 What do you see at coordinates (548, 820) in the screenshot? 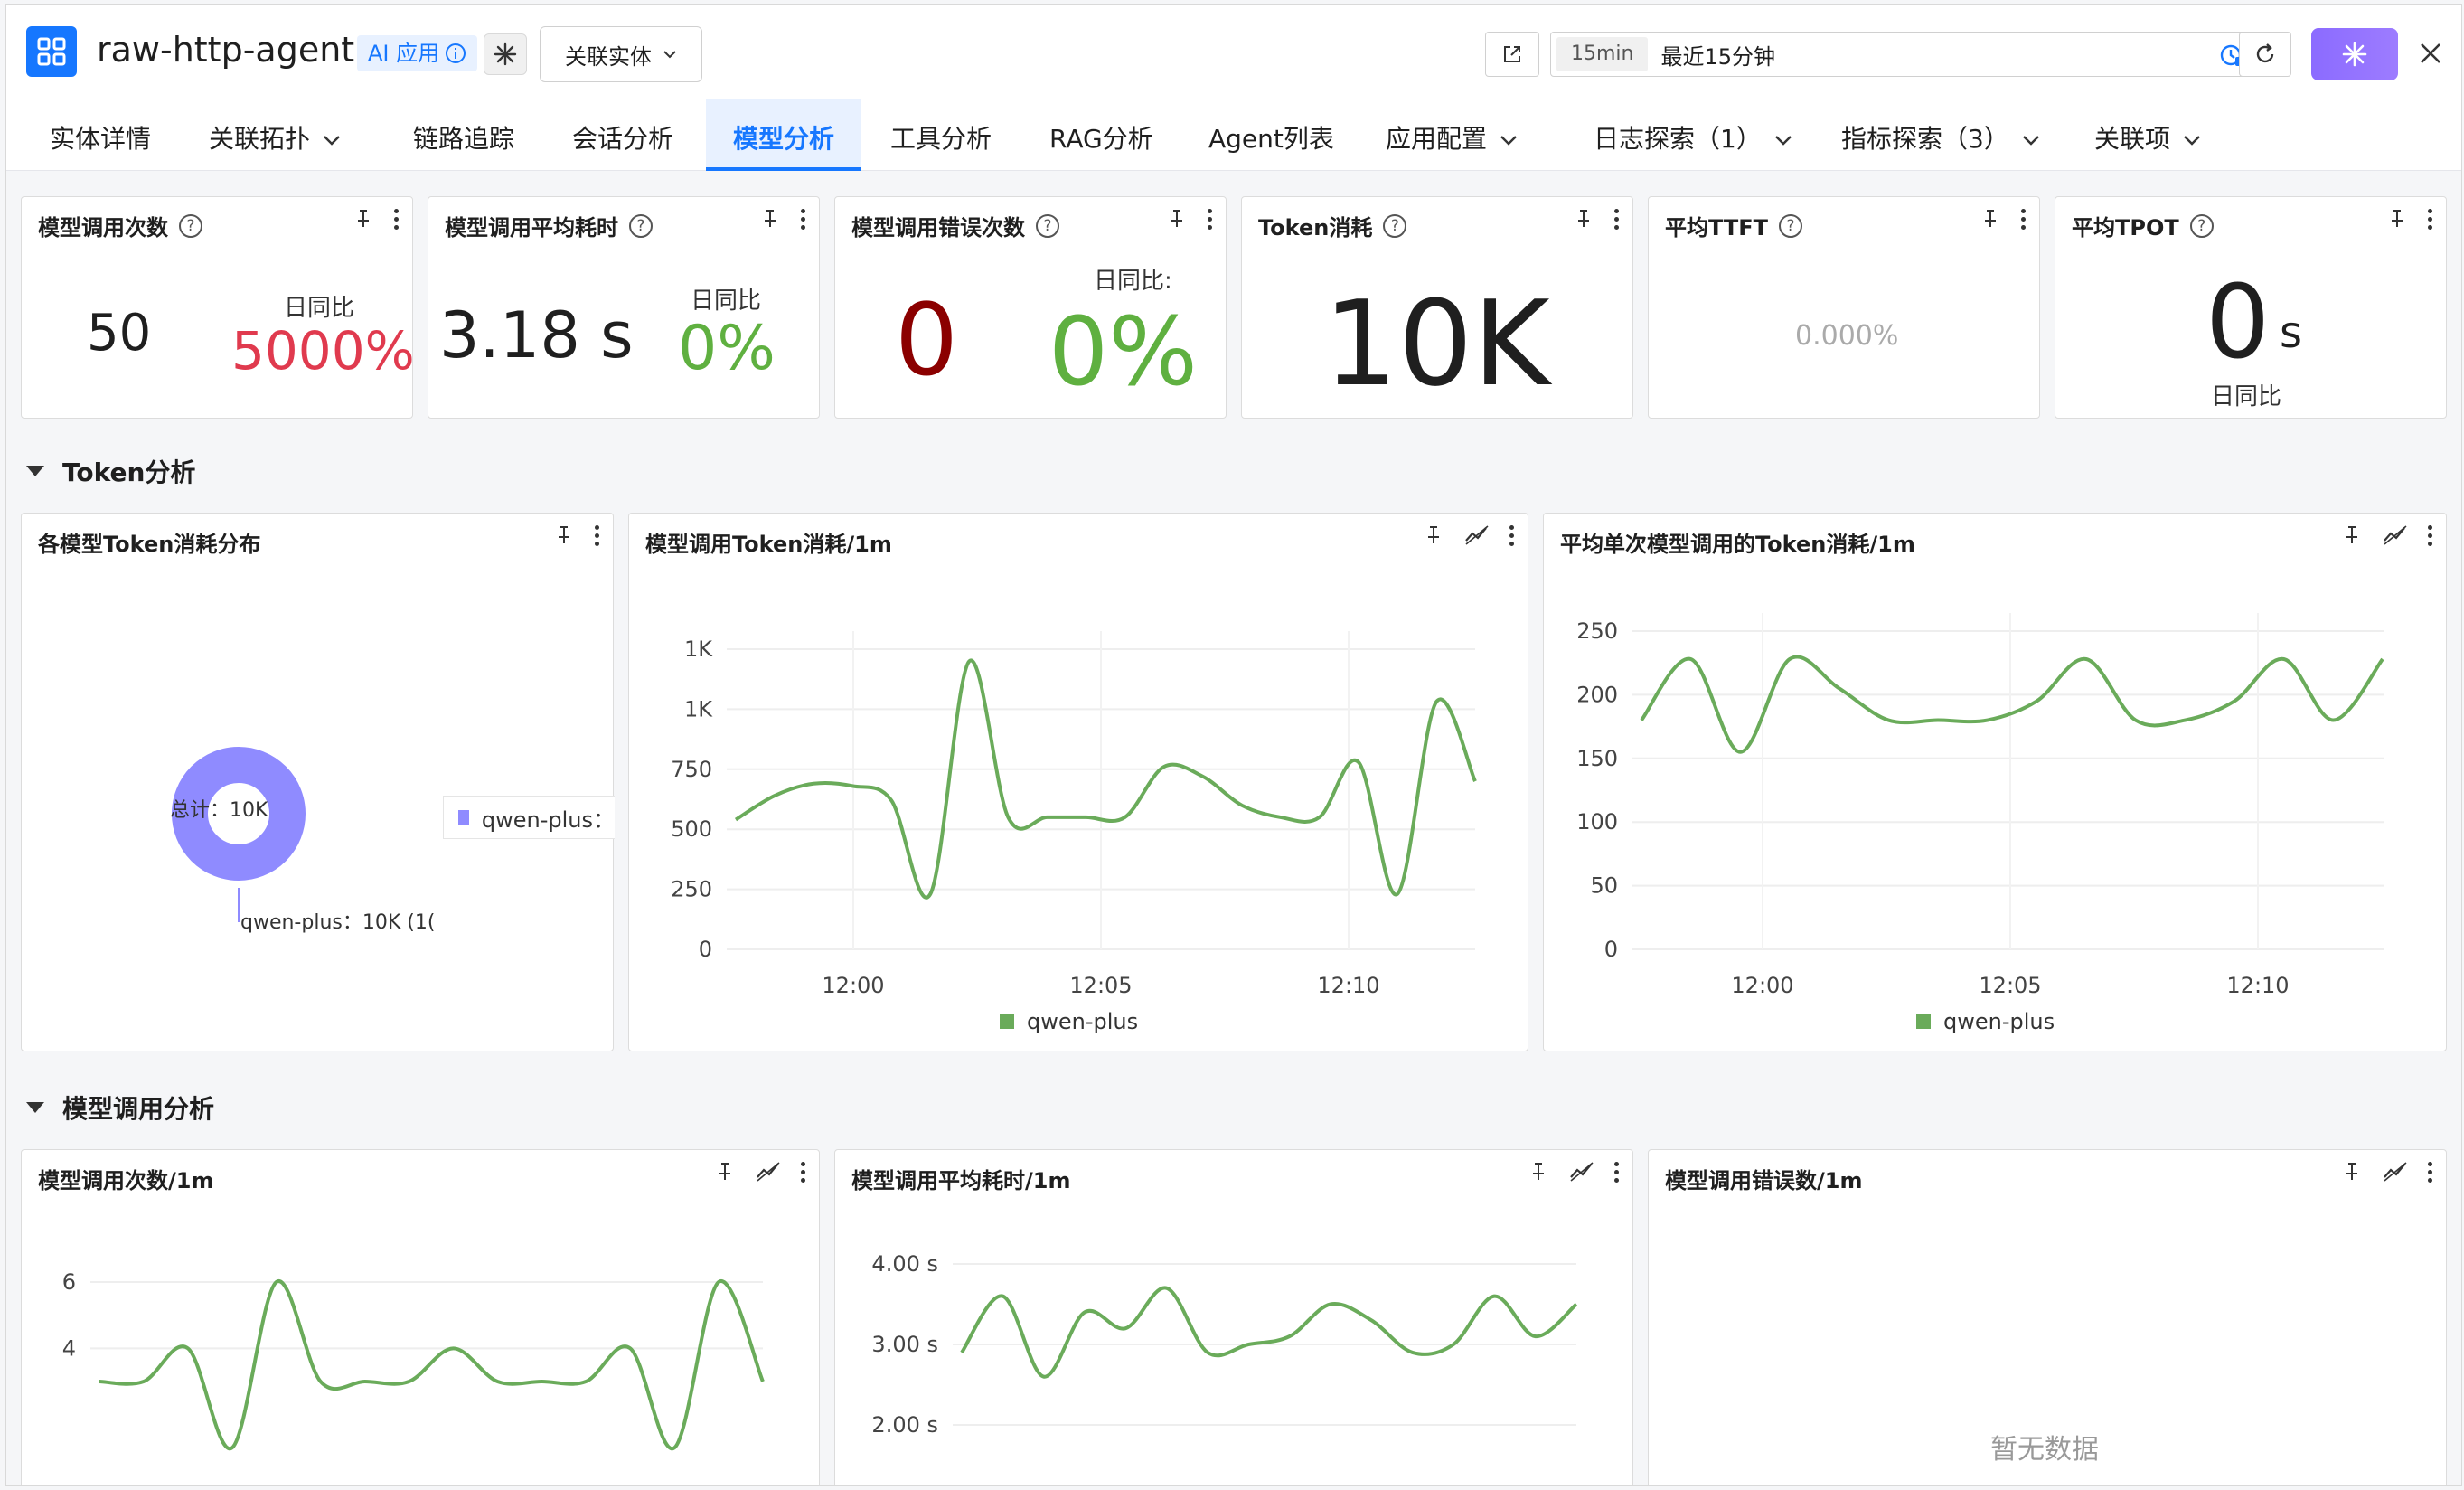
I see `legend-label: qwen-plus：` at bounding box center [548, 820].